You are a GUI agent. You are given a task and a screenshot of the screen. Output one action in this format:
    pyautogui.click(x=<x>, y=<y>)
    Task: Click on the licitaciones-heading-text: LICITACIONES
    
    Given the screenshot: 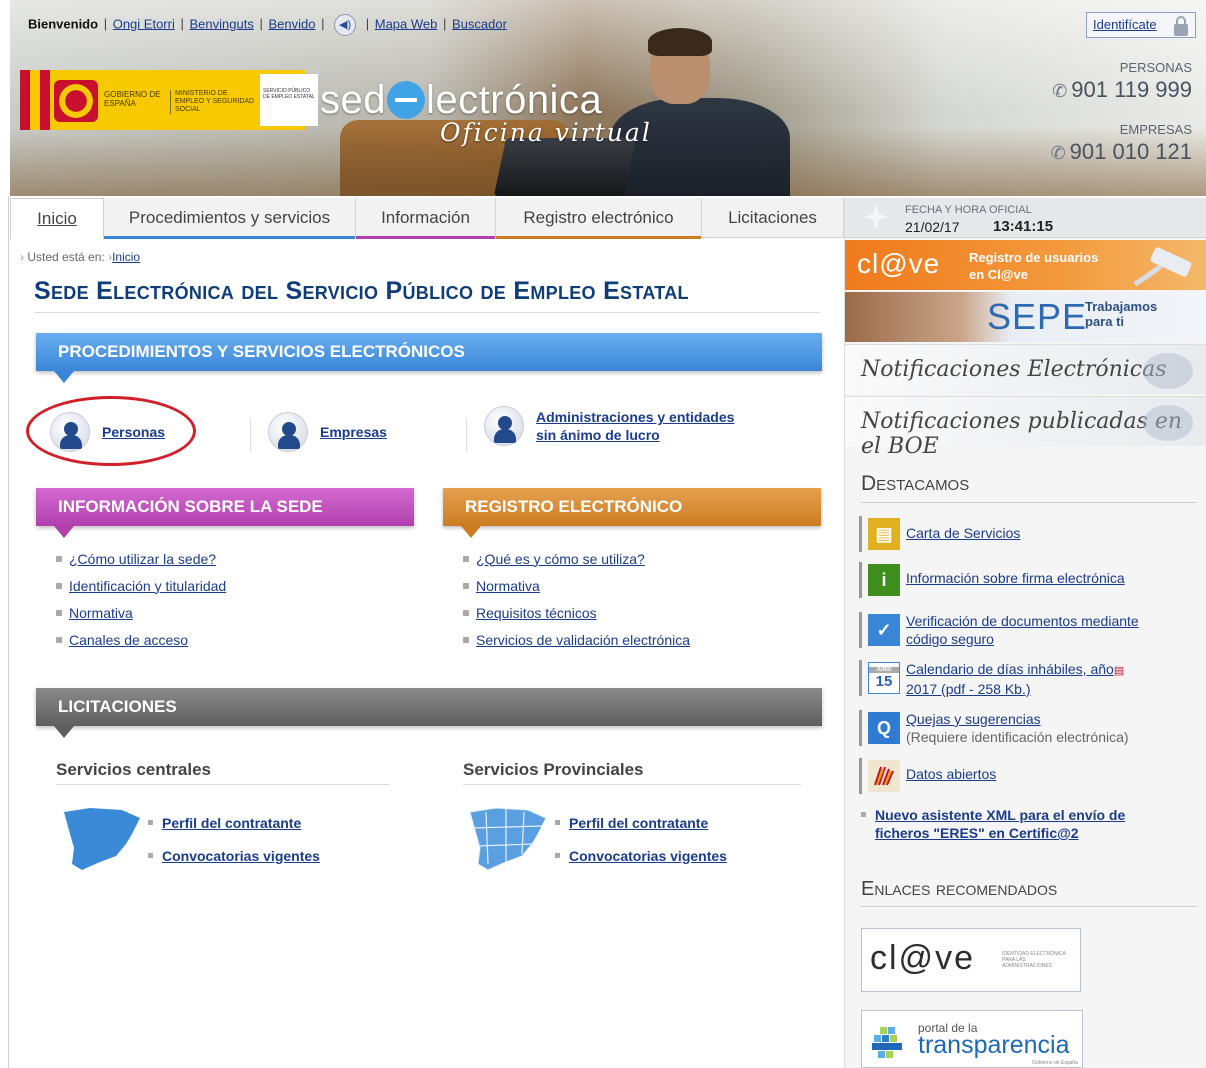 What is the action you would take?
    pyautogui.click(x=117, y=706)
    